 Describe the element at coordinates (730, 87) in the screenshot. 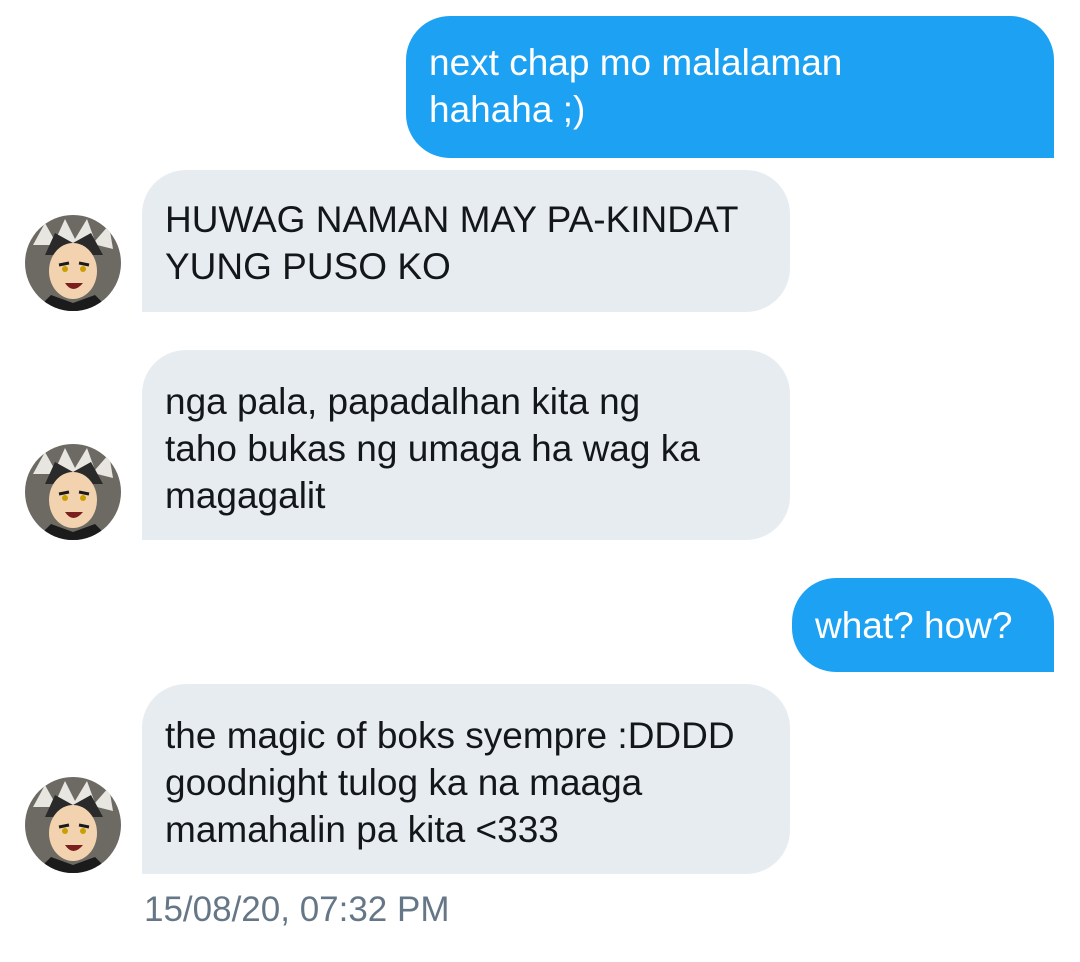

I see `outgoing-message-bubble: next chap mo malalaman hahaha ;)` at that location.